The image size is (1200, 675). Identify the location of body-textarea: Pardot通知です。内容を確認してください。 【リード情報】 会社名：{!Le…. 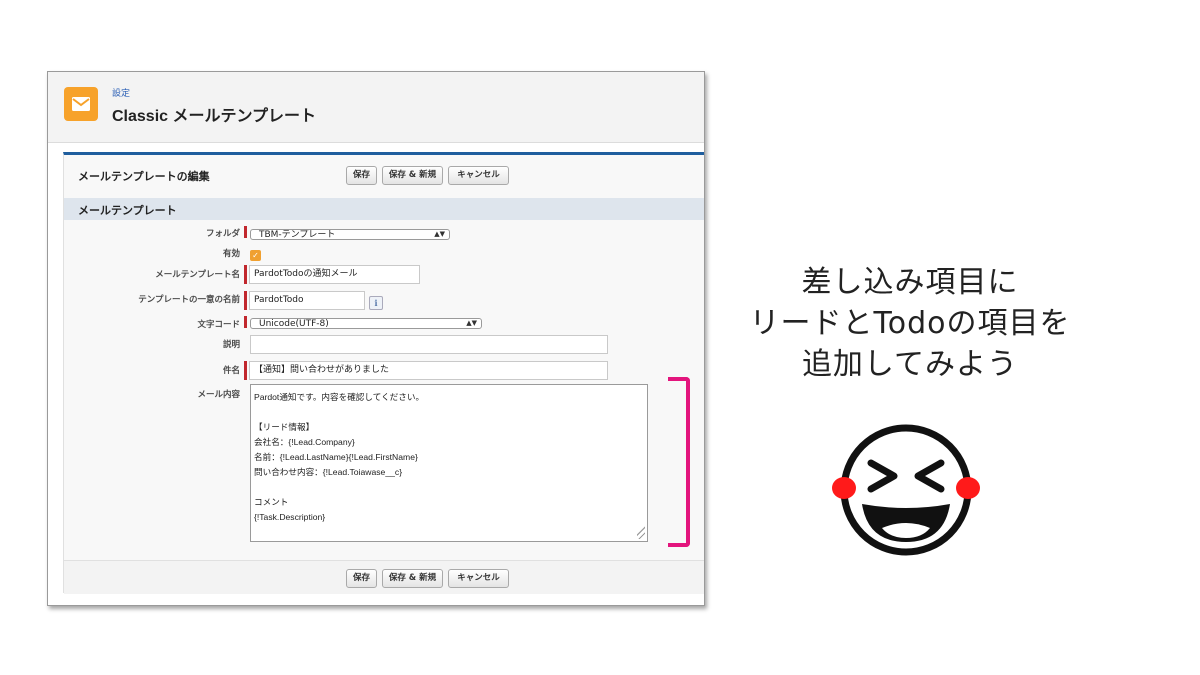
(449, 463).